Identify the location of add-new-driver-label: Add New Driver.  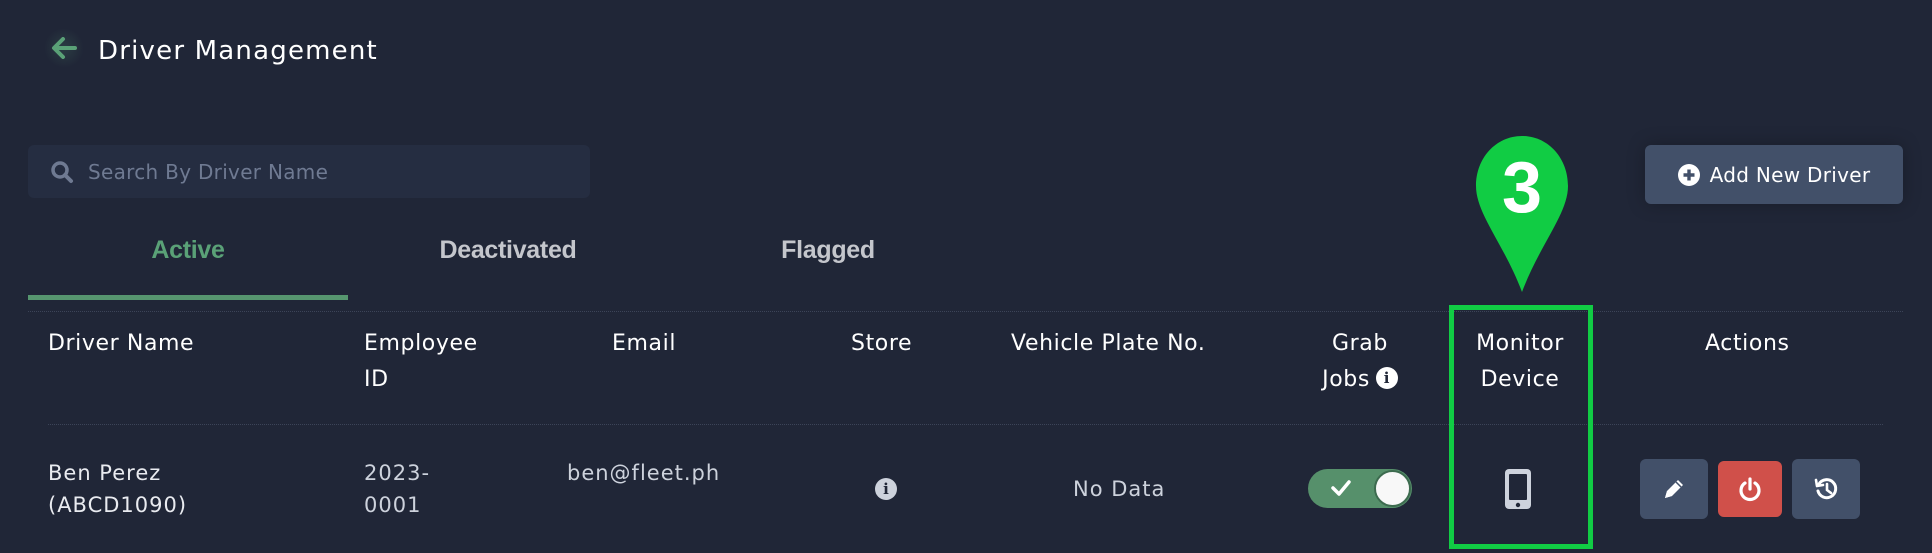
(1790, 174).